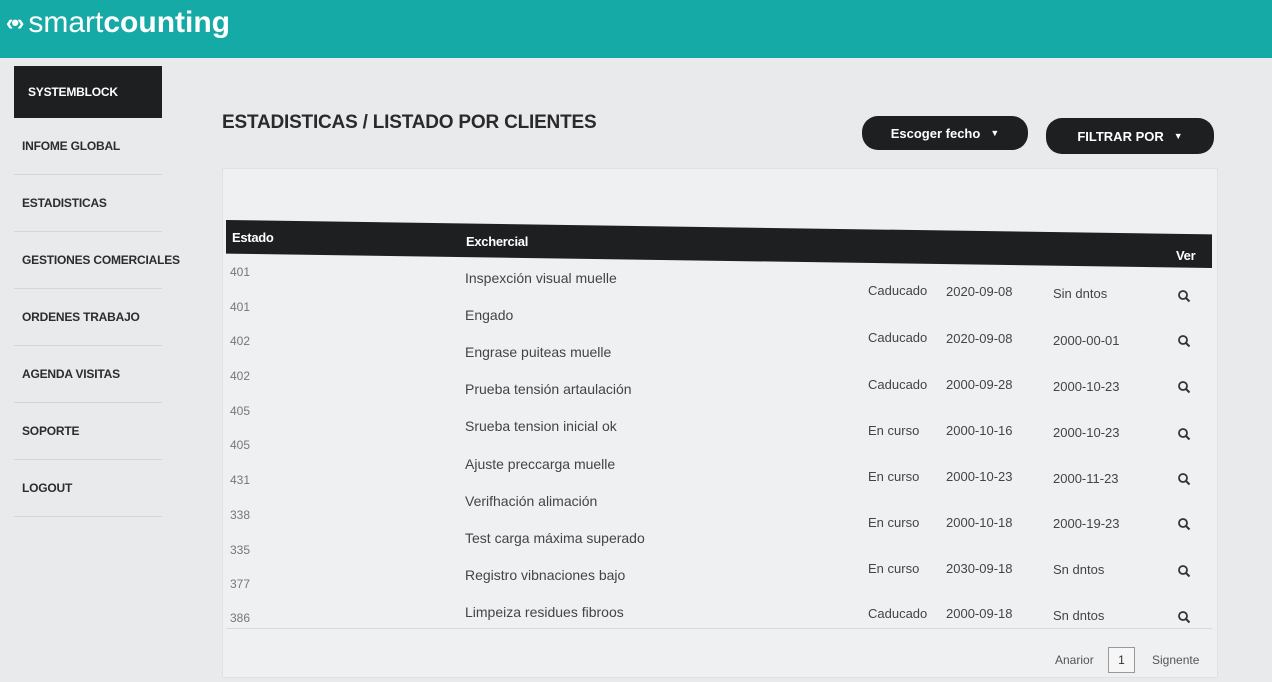  What do you see at coordinates (1086, 340) in the screenshot?
I see `date-end-cell: 2000-00-01` at bounding box center [1086, 340].